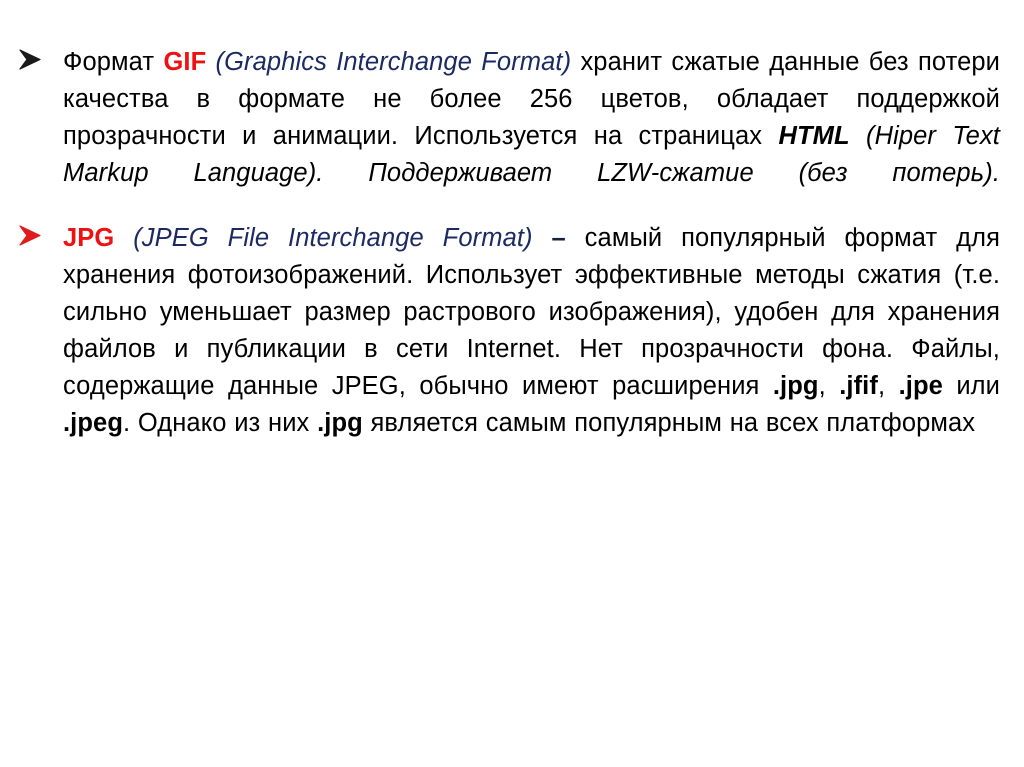 This screenshot has height=767, width=1024. Describe the element at coordinates (393, 62) in the screenshot. I see `text-run-blue-italic: (Graphics Interchange Format)` at that location.